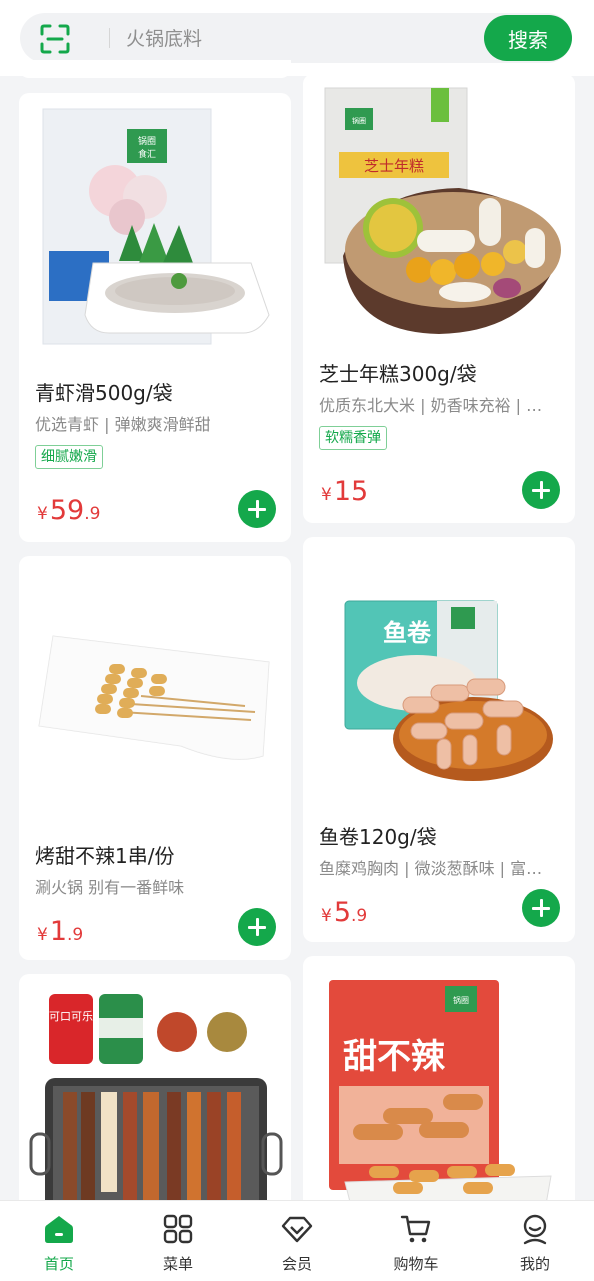  I want to click on package-label-text: 可口可乐, so click(71, 1016).